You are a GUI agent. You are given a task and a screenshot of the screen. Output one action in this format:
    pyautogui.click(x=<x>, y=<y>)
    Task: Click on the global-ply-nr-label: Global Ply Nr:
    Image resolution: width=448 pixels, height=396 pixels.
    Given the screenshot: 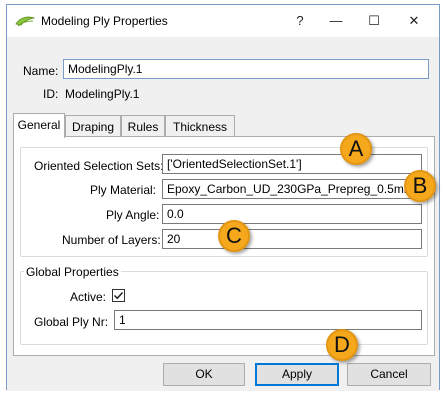 What is the action you would take?
    pyautogui.click(x=71, y=322)
    